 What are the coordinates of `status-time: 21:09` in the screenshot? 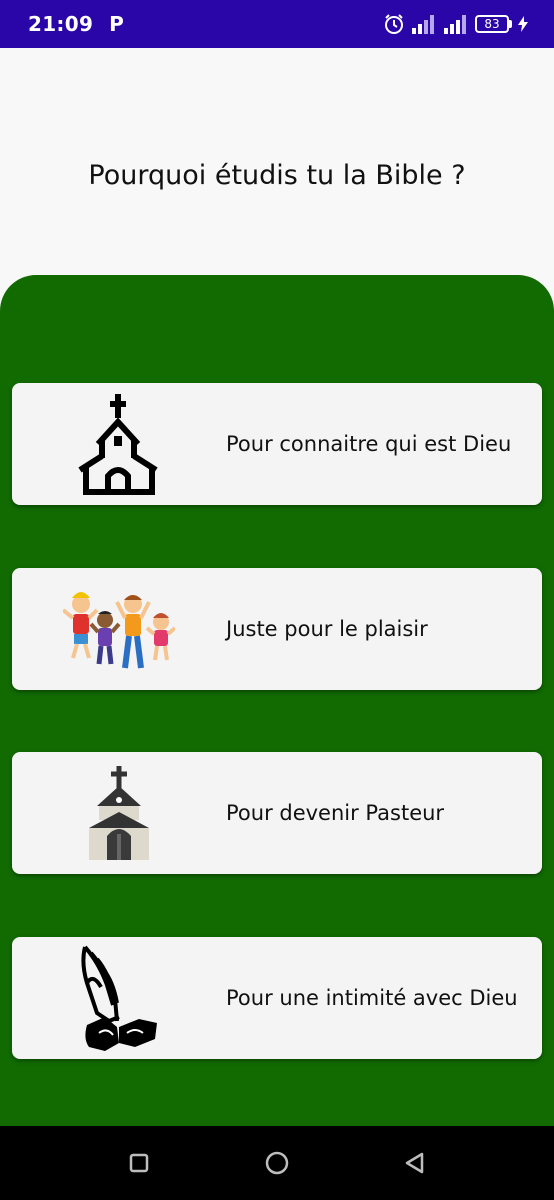 It's located at (61, 24).